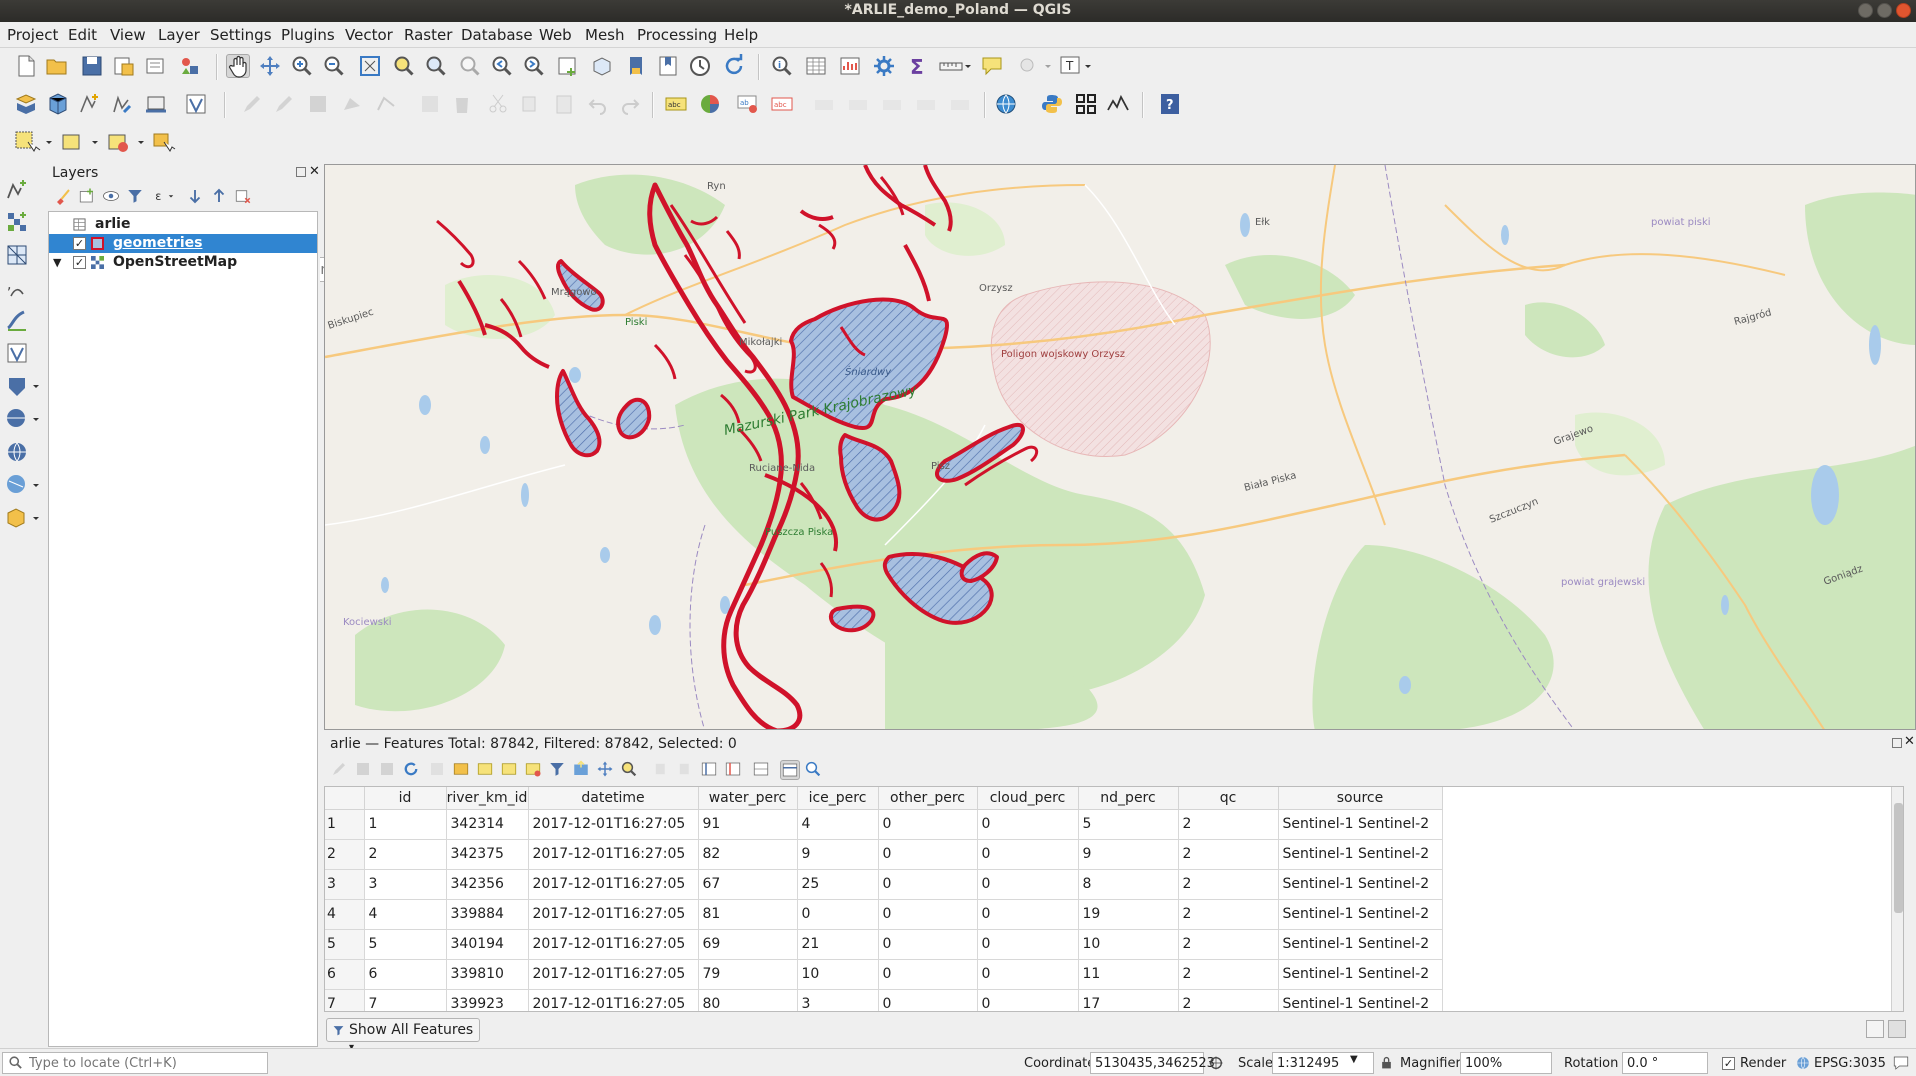 This screenshot has height=1076, width=1916. Describe the element at coordinates (122, 104) in the screenshot. I see `new-temporary-layer-icon` at that location.